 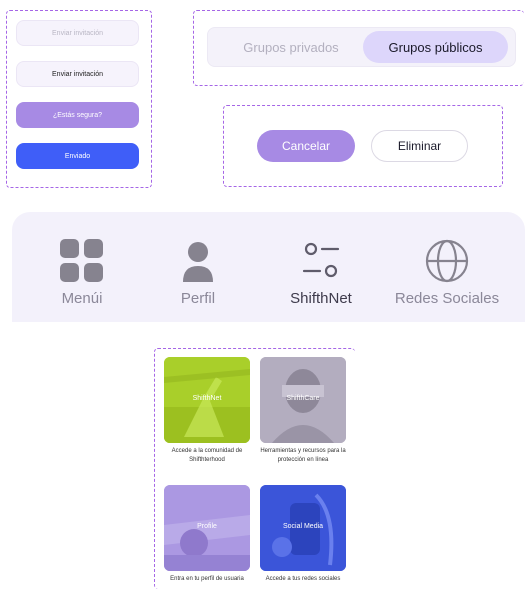 I want to click on nav-item-menu: Menúi, so click(x=82, y=267).